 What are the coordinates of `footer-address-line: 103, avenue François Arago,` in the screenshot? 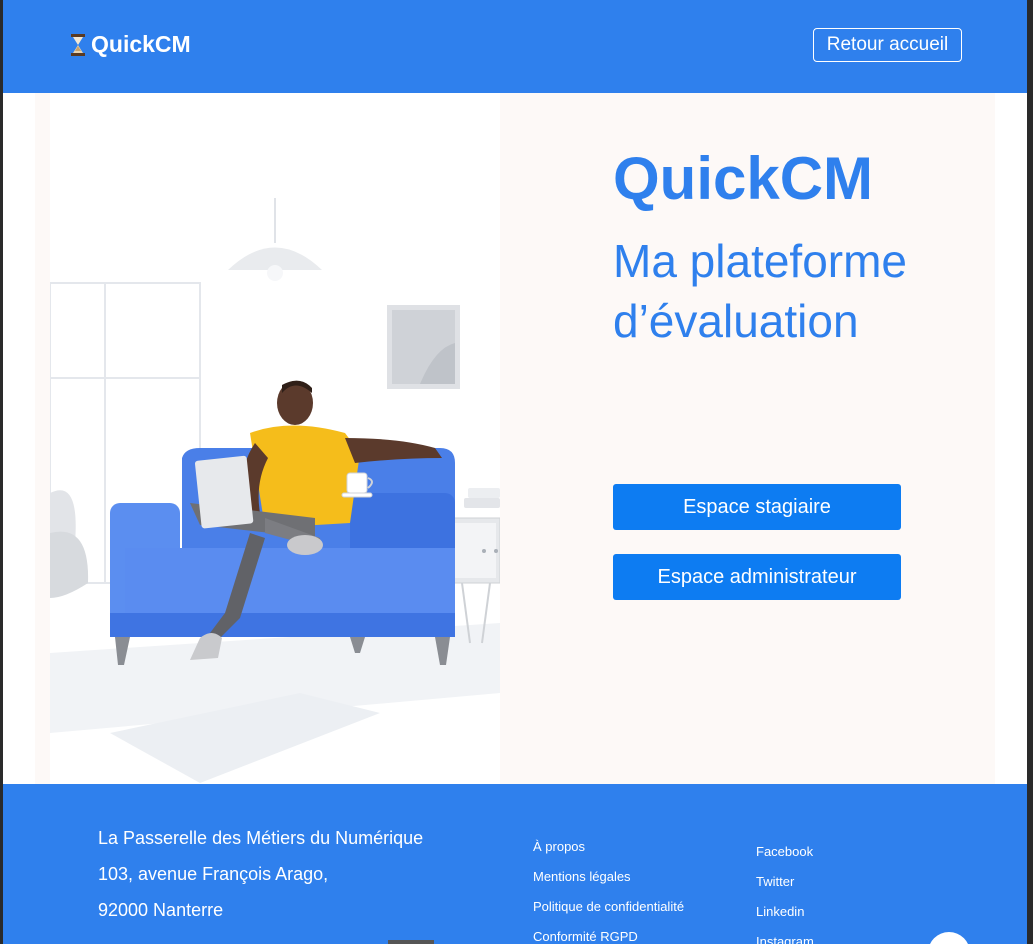 It's located at (213, 874).